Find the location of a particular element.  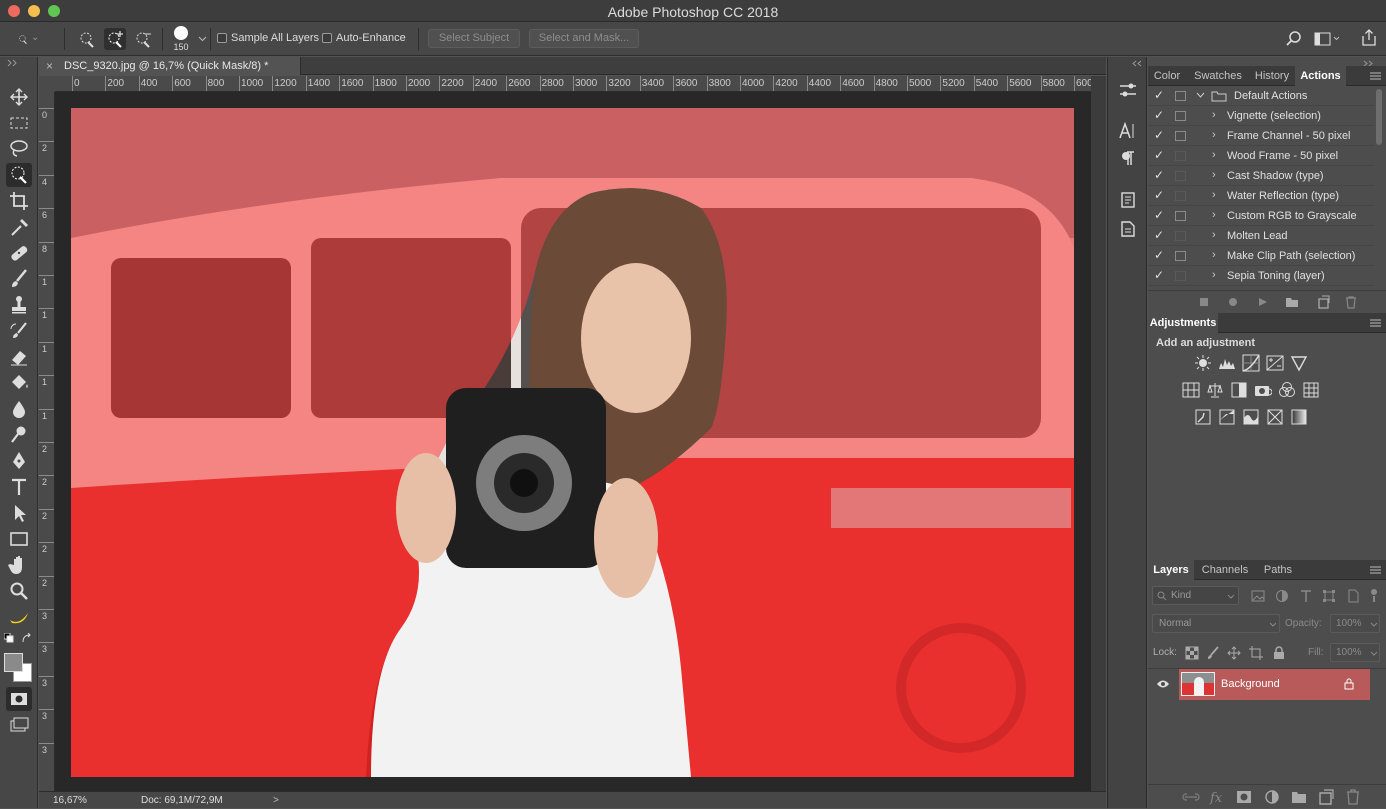

vertical-scrollbar is located at coordinates (1098, 433).